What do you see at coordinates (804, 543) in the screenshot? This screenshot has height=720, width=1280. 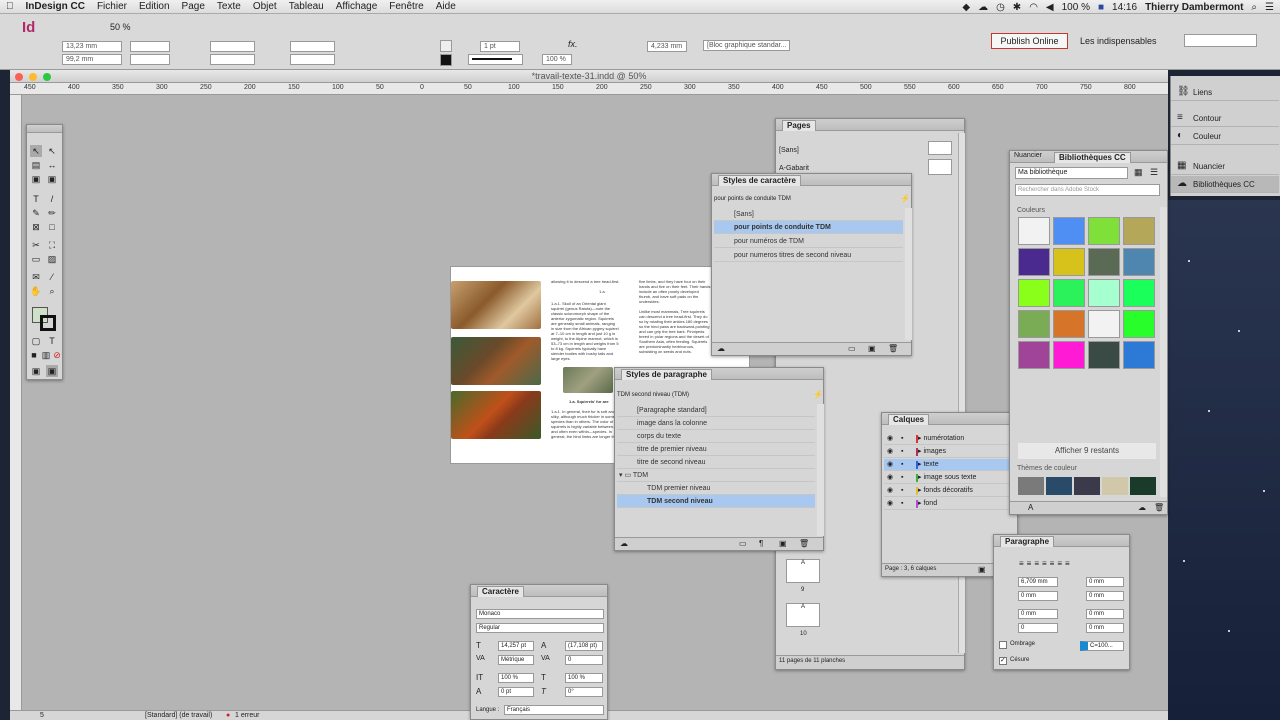 I see `para-delete-icon: 🗑` at bounding box center [804, 543].